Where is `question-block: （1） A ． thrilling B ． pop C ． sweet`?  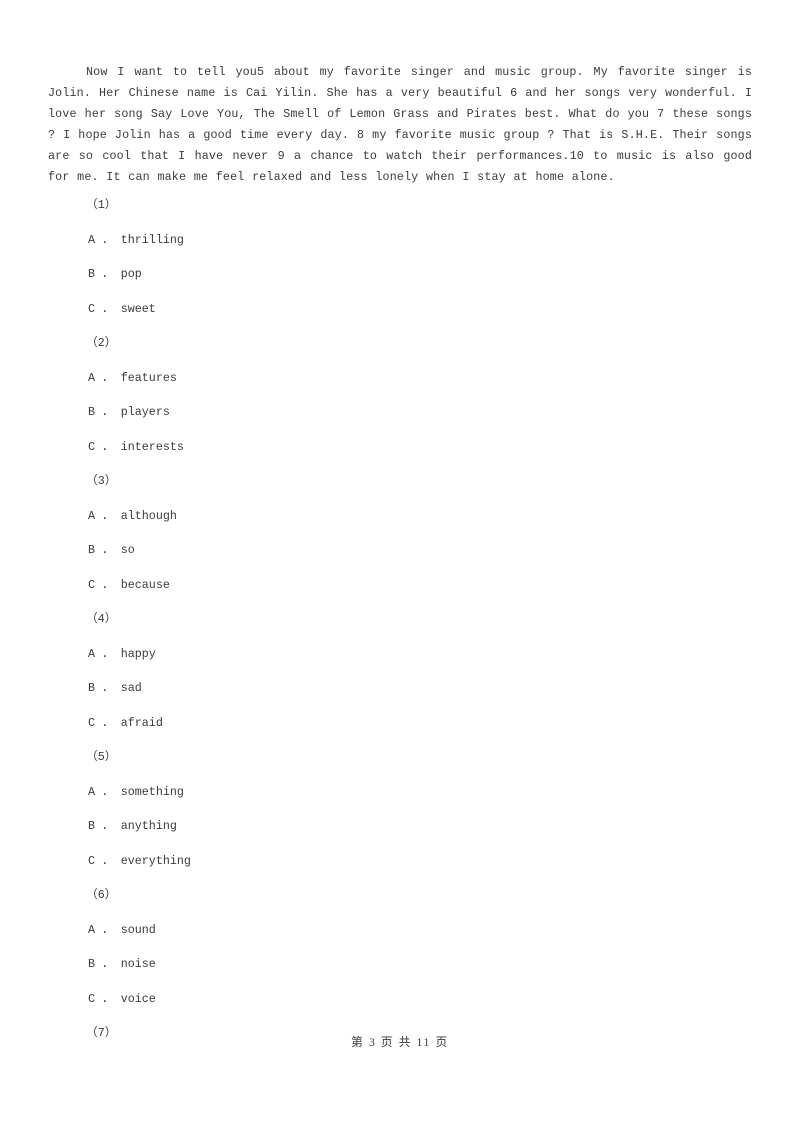 question-block: （1） A ． thrilling B ． pop C ． sweet is located at coordinates (400, 257).